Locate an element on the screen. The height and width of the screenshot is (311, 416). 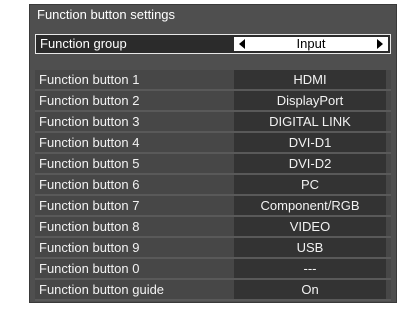
function-button-row-8: Function button 8 VIDEO is located at coordinates (213, 227).